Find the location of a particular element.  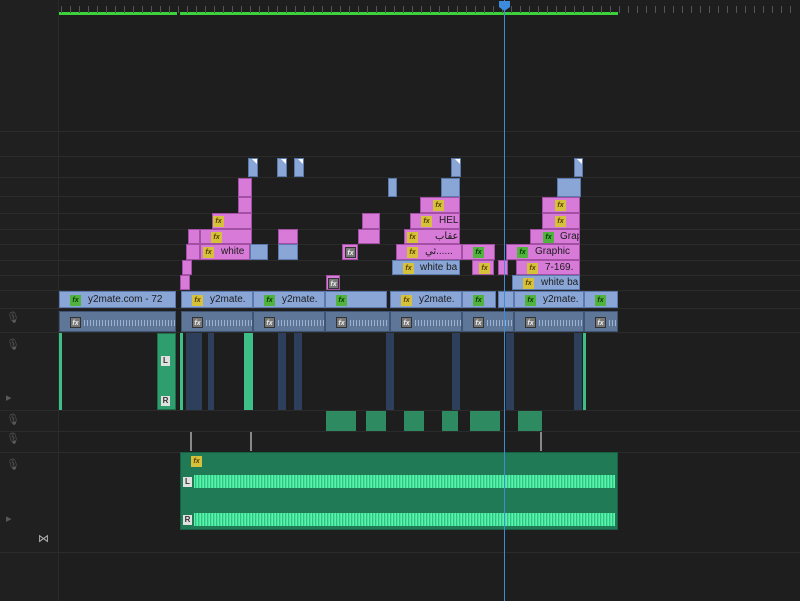

playhead-line is located at coordinates (504, 300).